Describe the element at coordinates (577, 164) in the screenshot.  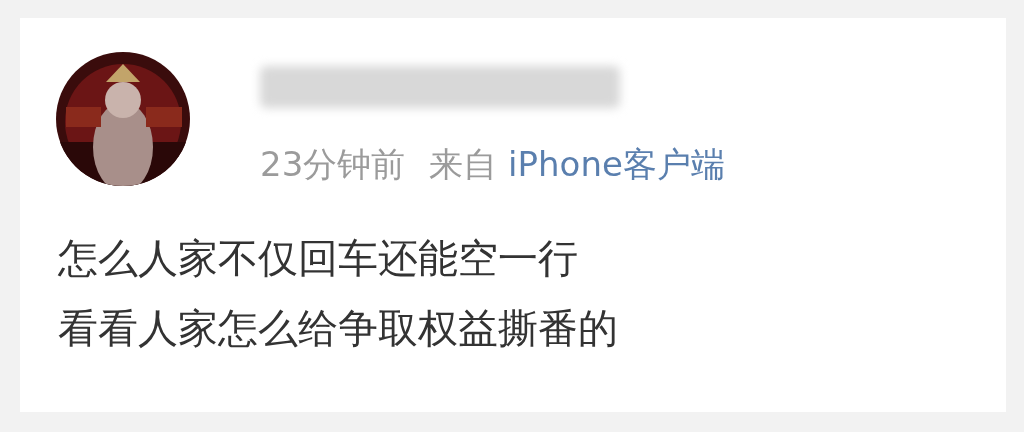
I see `post-source: 来自 iPhone客户端` at that location.